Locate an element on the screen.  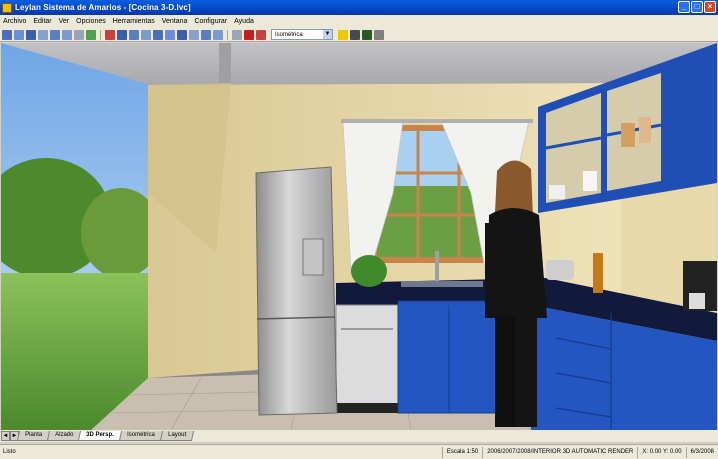
coffee-pot is located at coordinates (697, 301).